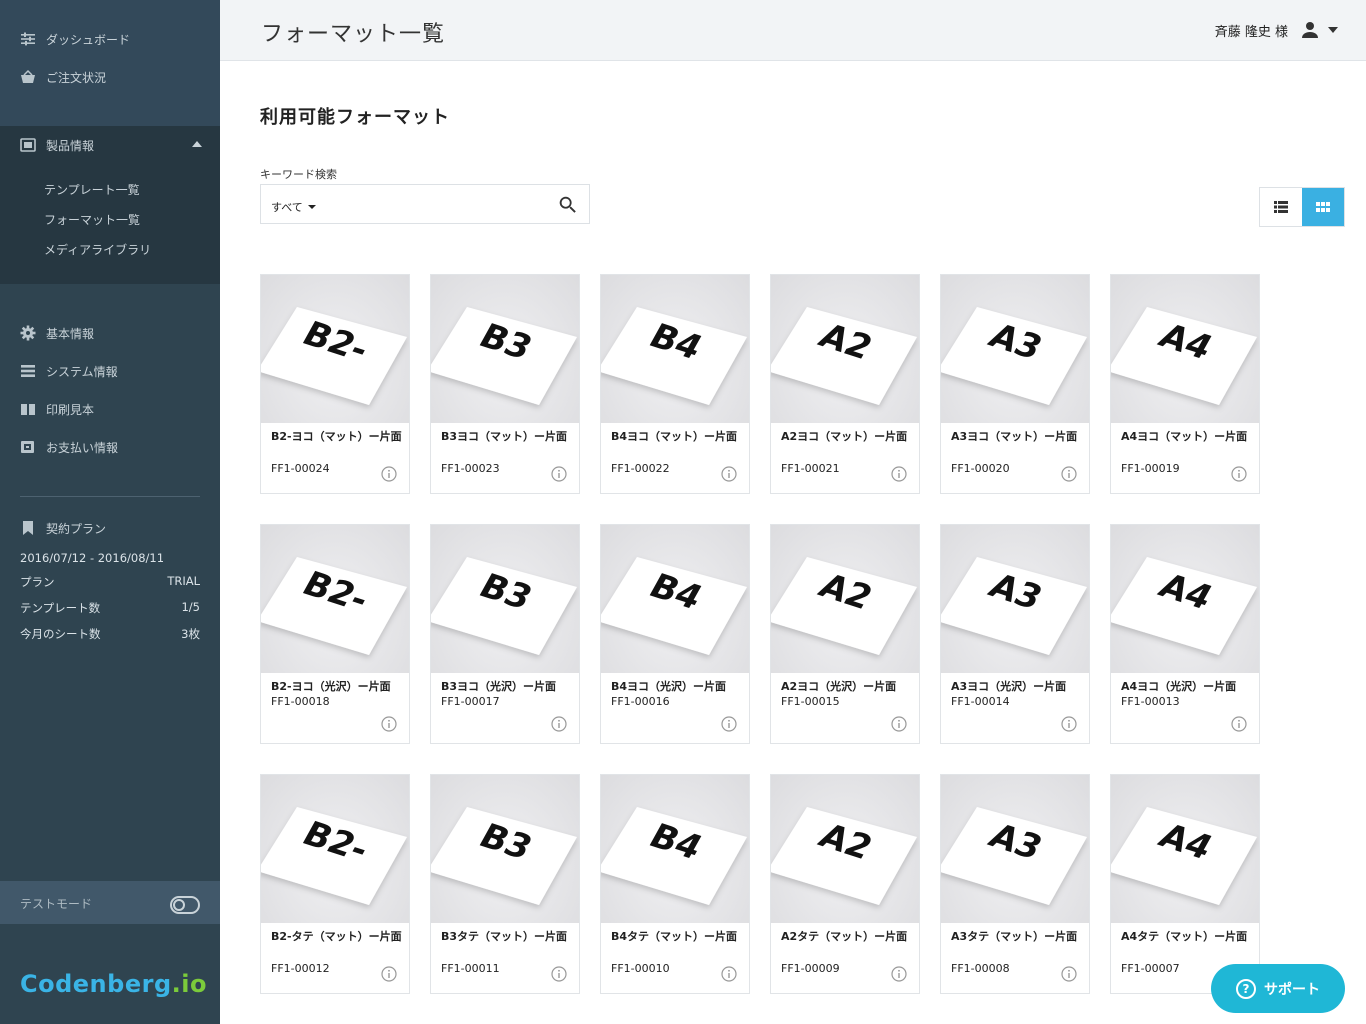  I want to click on sidebar-item-payment: お支払い情報, so click(69, 447).